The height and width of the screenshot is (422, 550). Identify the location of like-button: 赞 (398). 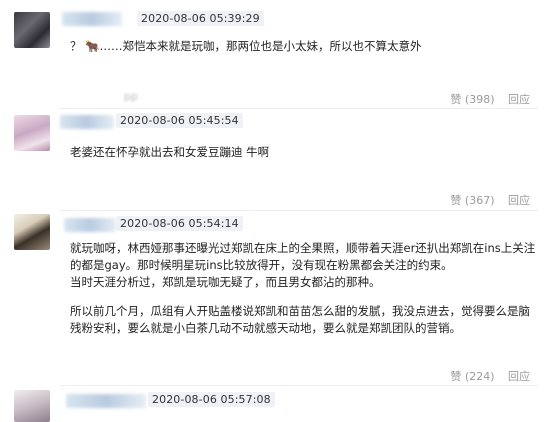
(472, 99).